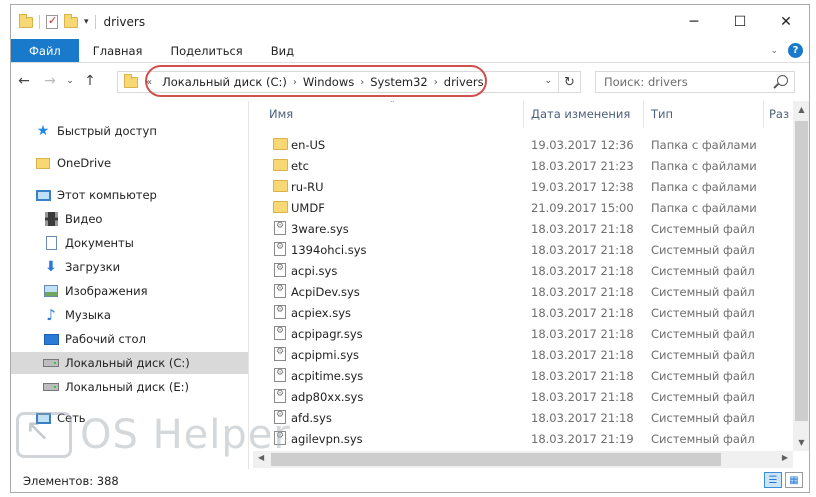 This screenshot has height=497, width=816. What do you see at coordinates (71, 481) in the screenshot?
I see `item-count: Элементов: 388` at bounding box center [71, 481].